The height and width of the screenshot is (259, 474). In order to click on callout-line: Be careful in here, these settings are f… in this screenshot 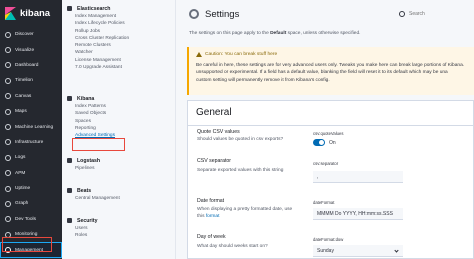, I will do `click(330, 65)`.